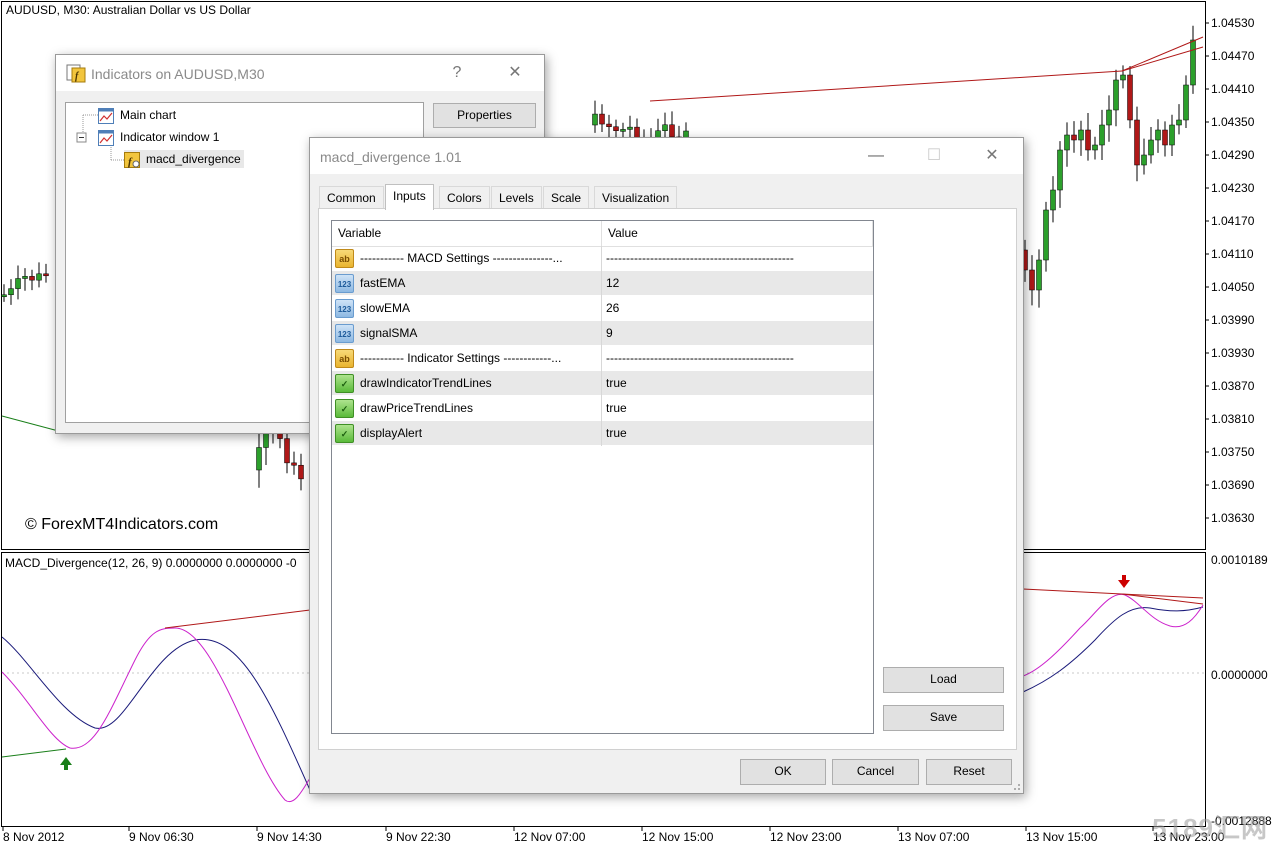 This screenshot has height=851, width=1274. What do you see at coordinates (351, 197) in the screenshot?
I see `tab-common: Common` at bounding box center [351, 197].